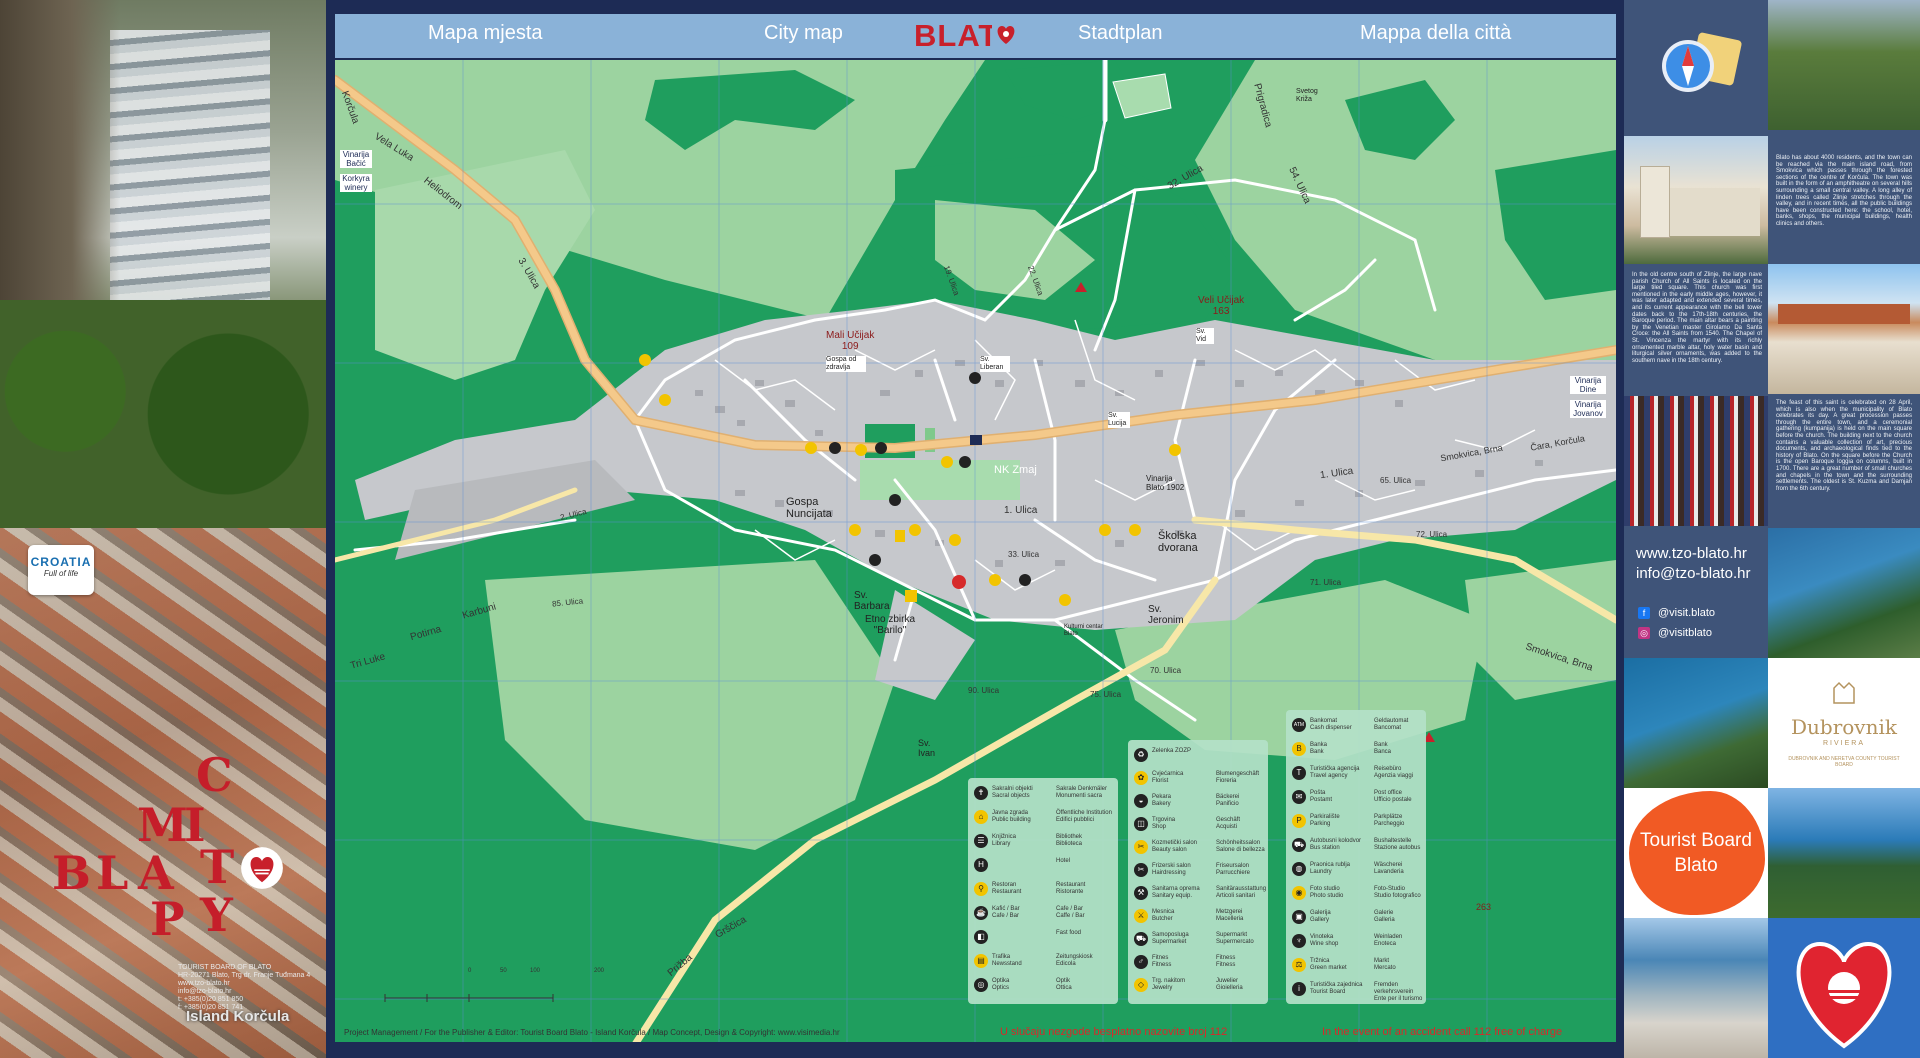 This screenshot has width=1920, height=1058. I want to click on blato-heart-logo, so click(1844, 988).